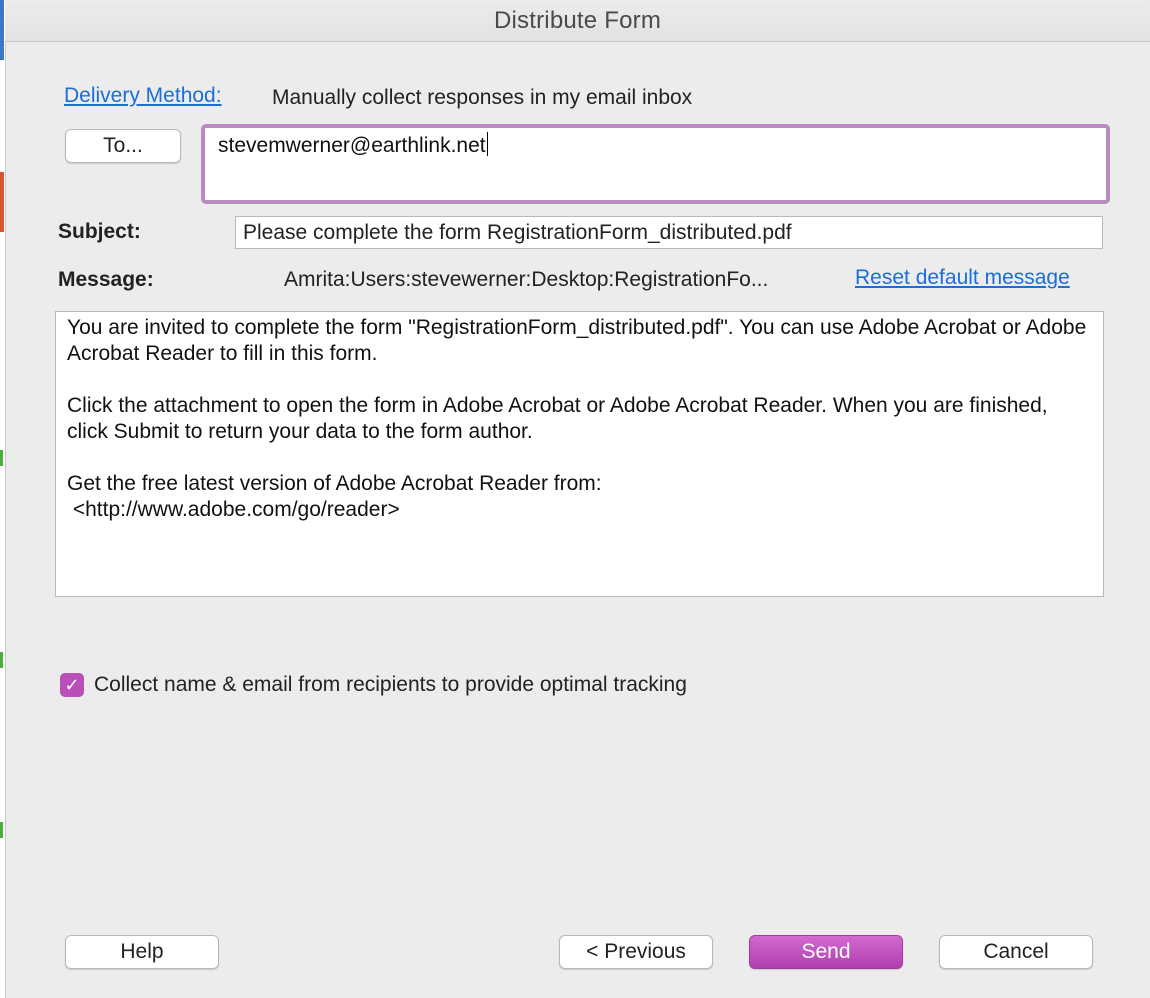 This screenshot has width=1150, height=998. I want to click on send-button-label: Send, so click(826, 951).